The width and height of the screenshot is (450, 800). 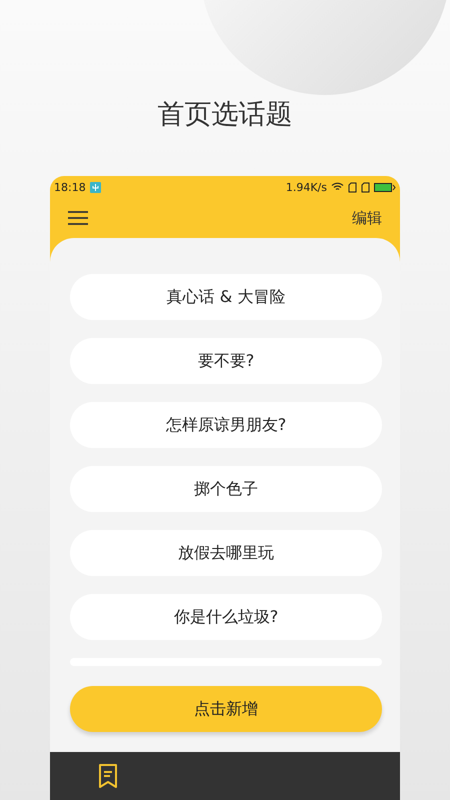 What do you see at coordinates (226, 297) in the screenshot?
I see `topic-item: 真心话 & 大冒险` at bounding box center [226, 297].